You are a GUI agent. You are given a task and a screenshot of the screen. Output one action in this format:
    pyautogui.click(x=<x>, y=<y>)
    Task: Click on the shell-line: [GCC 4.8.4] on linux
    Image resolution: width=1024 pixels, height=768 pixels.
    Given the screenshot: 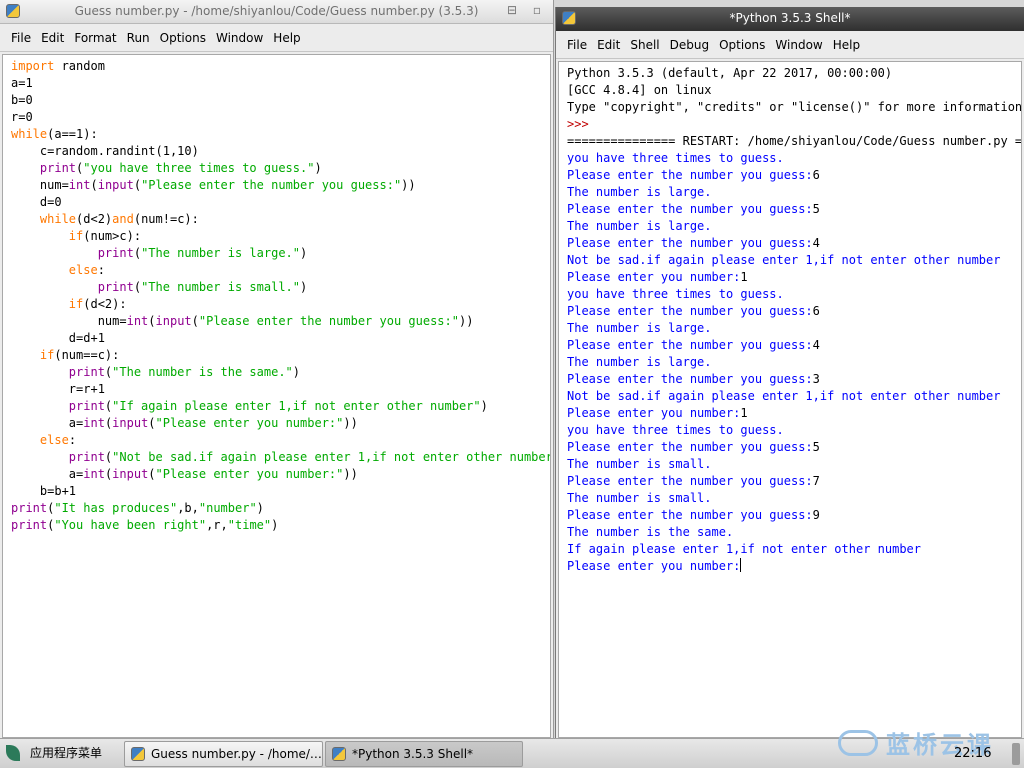 What is the action you would take?
    pyautogui.click(x=794, y=90)
    